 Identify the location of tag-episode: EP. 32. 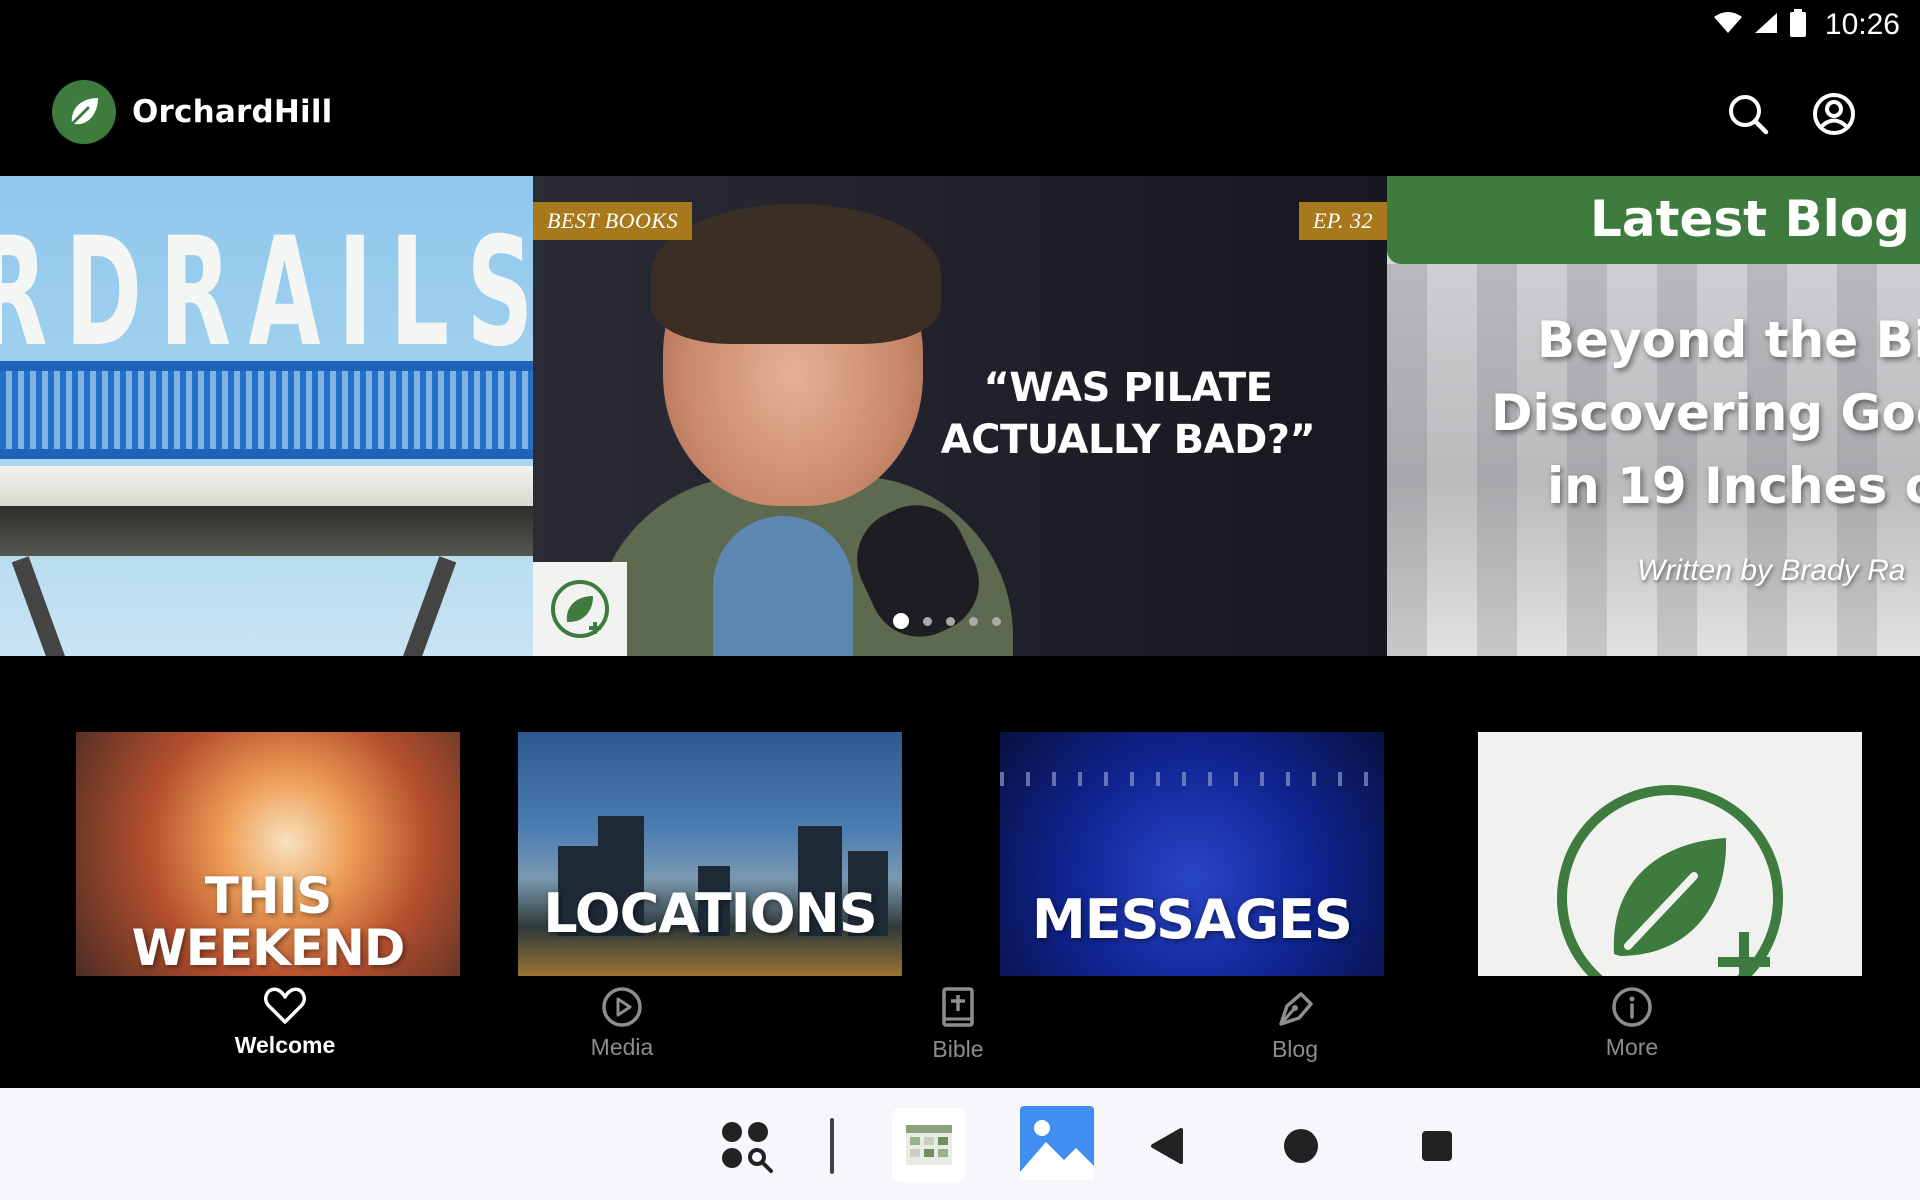
(1342, 221).